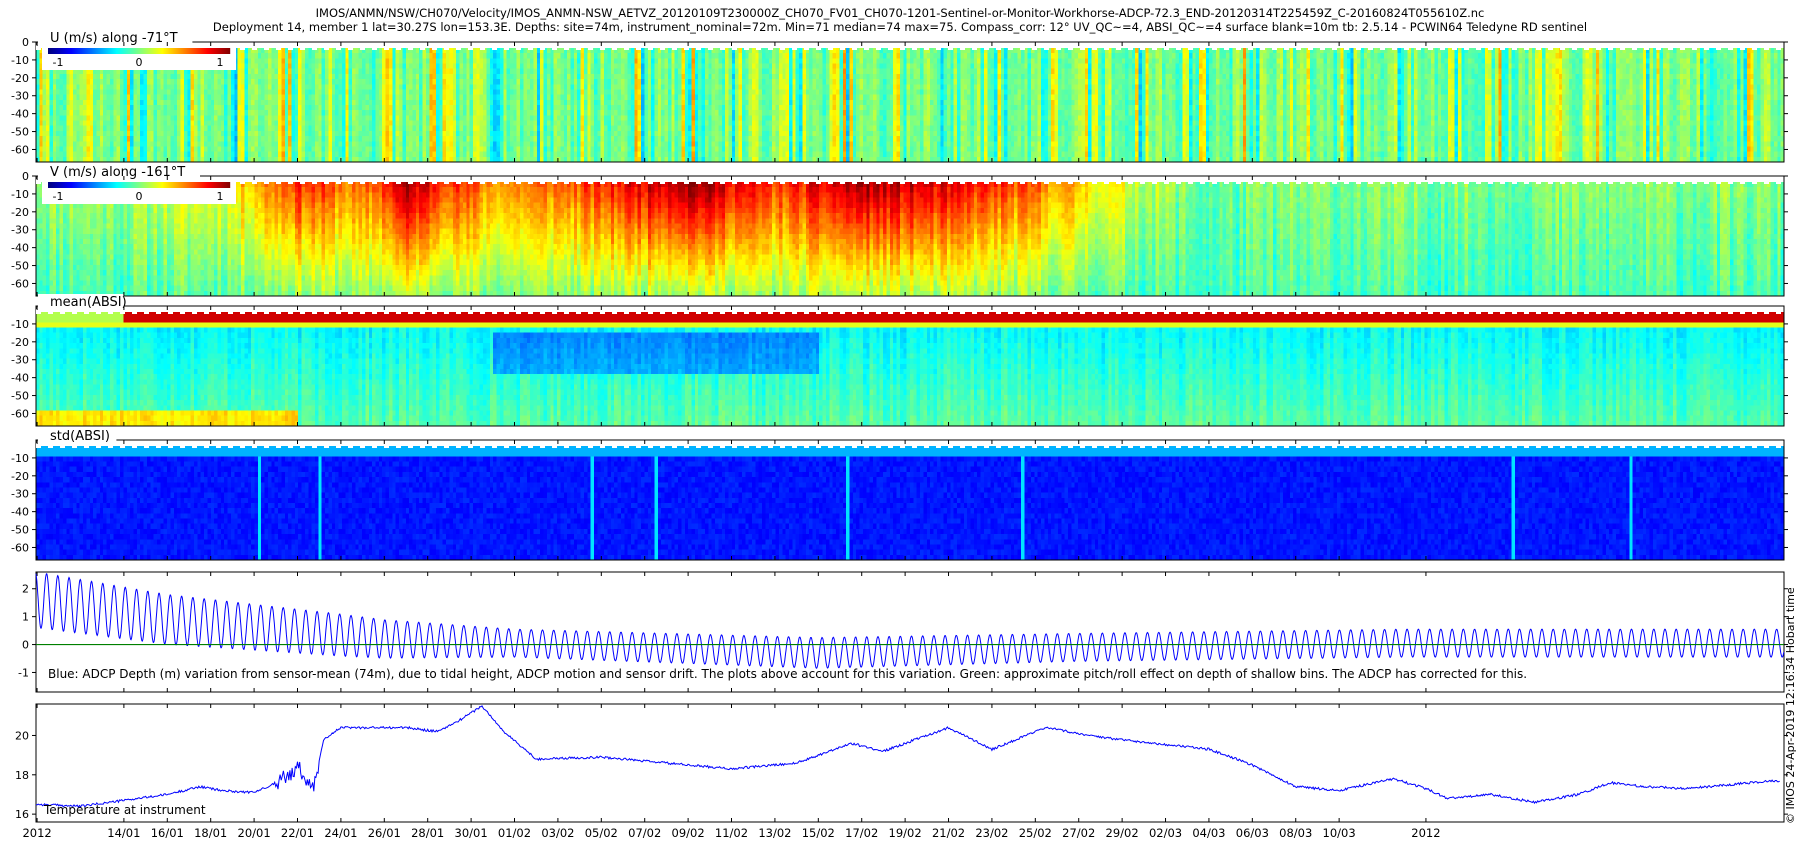 The height and width of the screenshot is (850, 1800). What do you see at coordinates (1208, 833) in the screenshot?
I see `x-tick-label: 04/03` at bounding box center [1208, 833].